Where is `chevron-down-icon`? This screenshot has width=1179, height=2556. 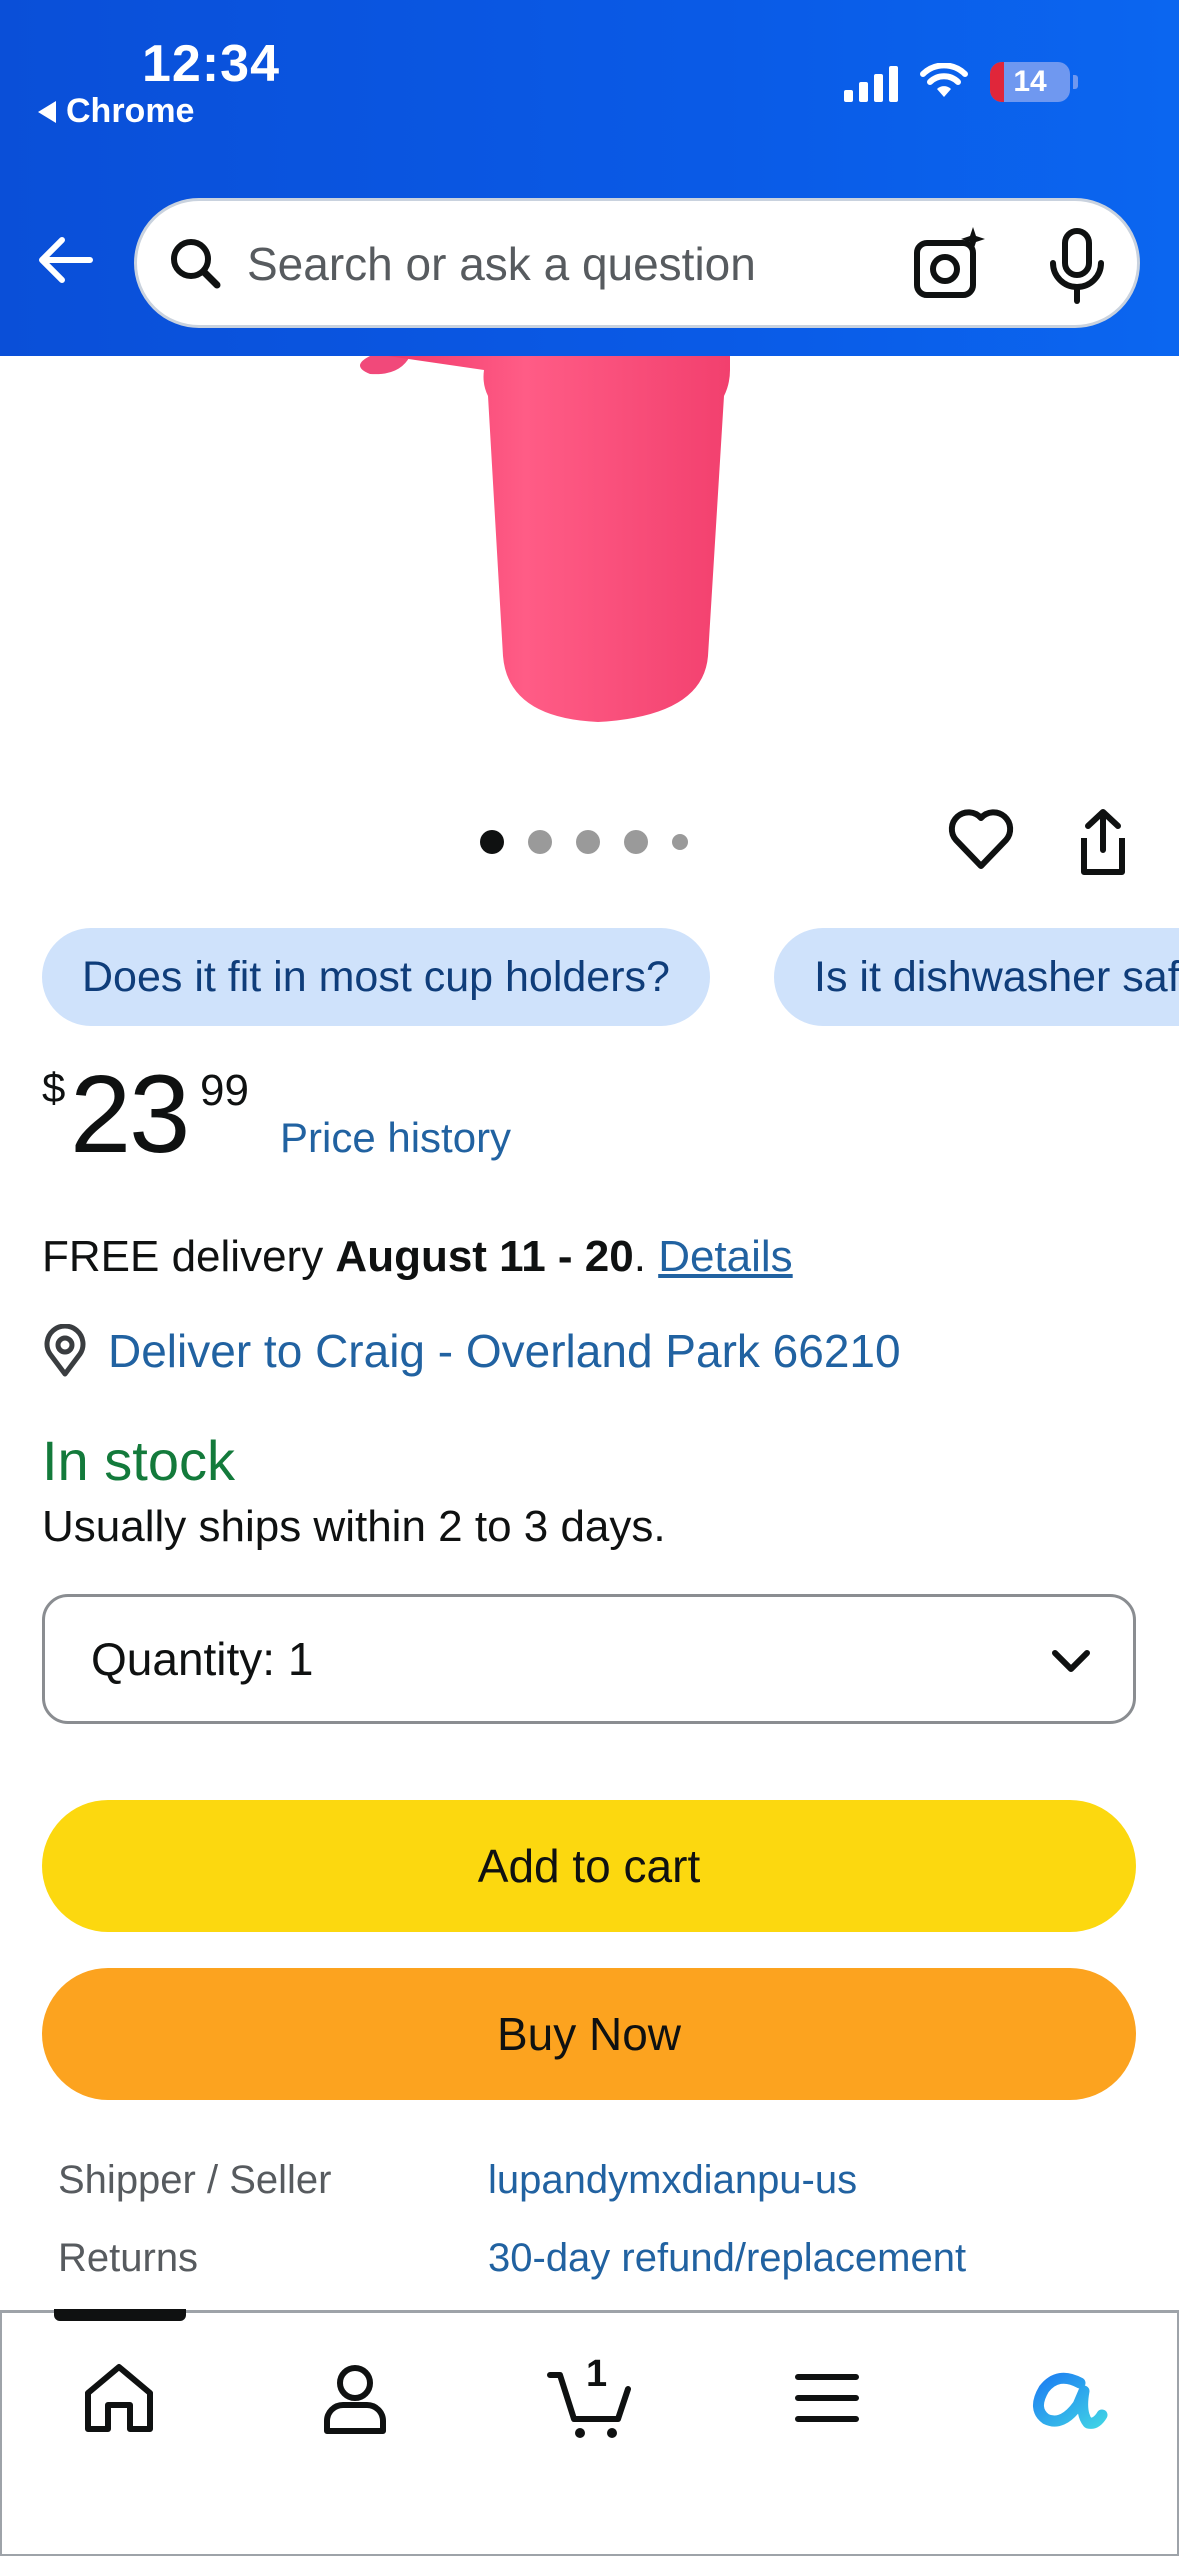
chevron-down-icon is located at coordinates (1071, 1661).